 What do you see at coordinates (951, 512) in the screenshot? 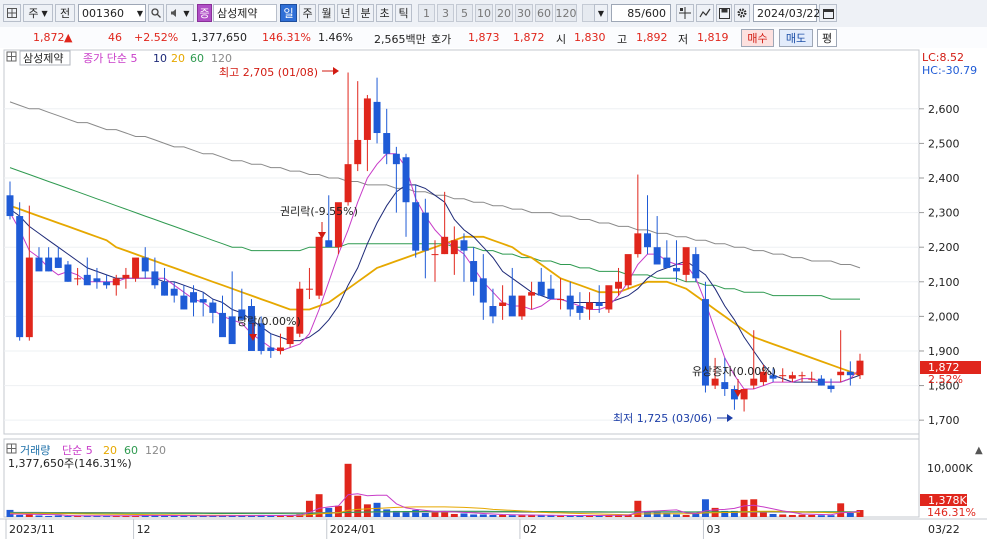
I see `volume-pct-text: 146.31%` at bounding box center [951, 512].